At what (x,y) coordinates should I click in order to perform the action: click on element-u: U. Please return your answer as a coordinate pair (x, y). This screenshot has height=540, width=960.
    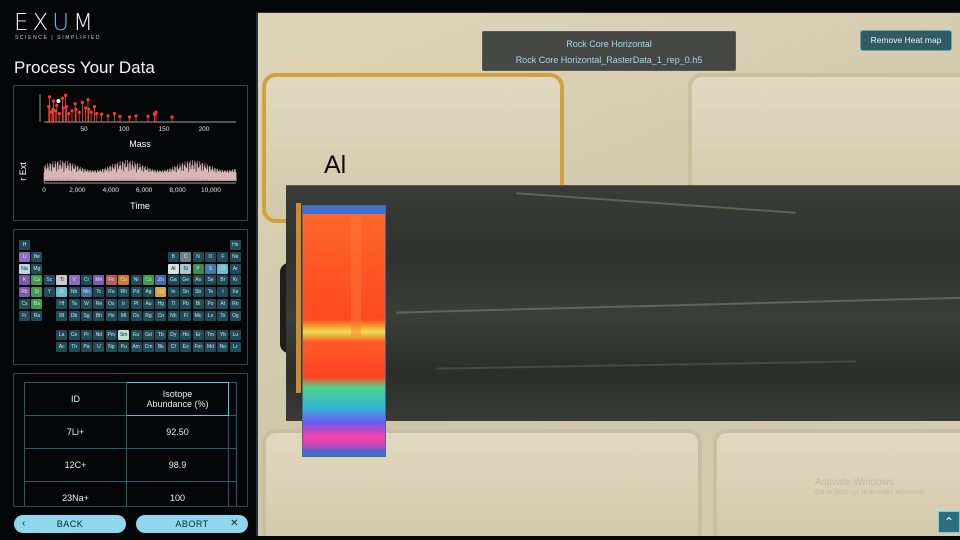
    Looking at the image, I should click on (99, 347).